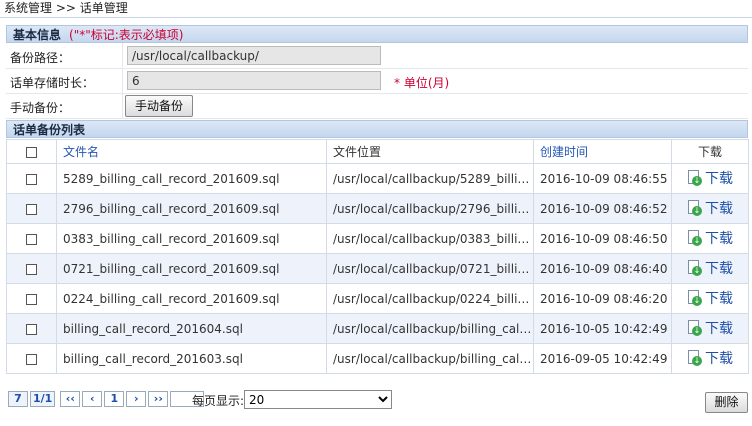  What do you see at coordinates (254, 80) in the screenshot?
I see `retention-input` at bounding box center [254, 80].